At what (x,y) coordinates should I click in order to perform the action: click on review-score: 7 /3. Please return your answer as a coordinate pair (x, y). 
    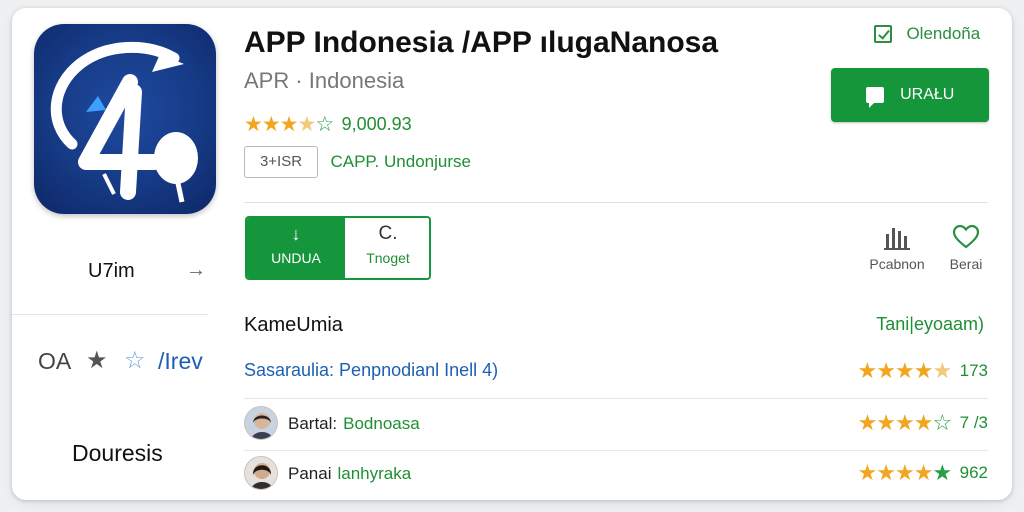
    Looking at the image, I should click on (973, 422).